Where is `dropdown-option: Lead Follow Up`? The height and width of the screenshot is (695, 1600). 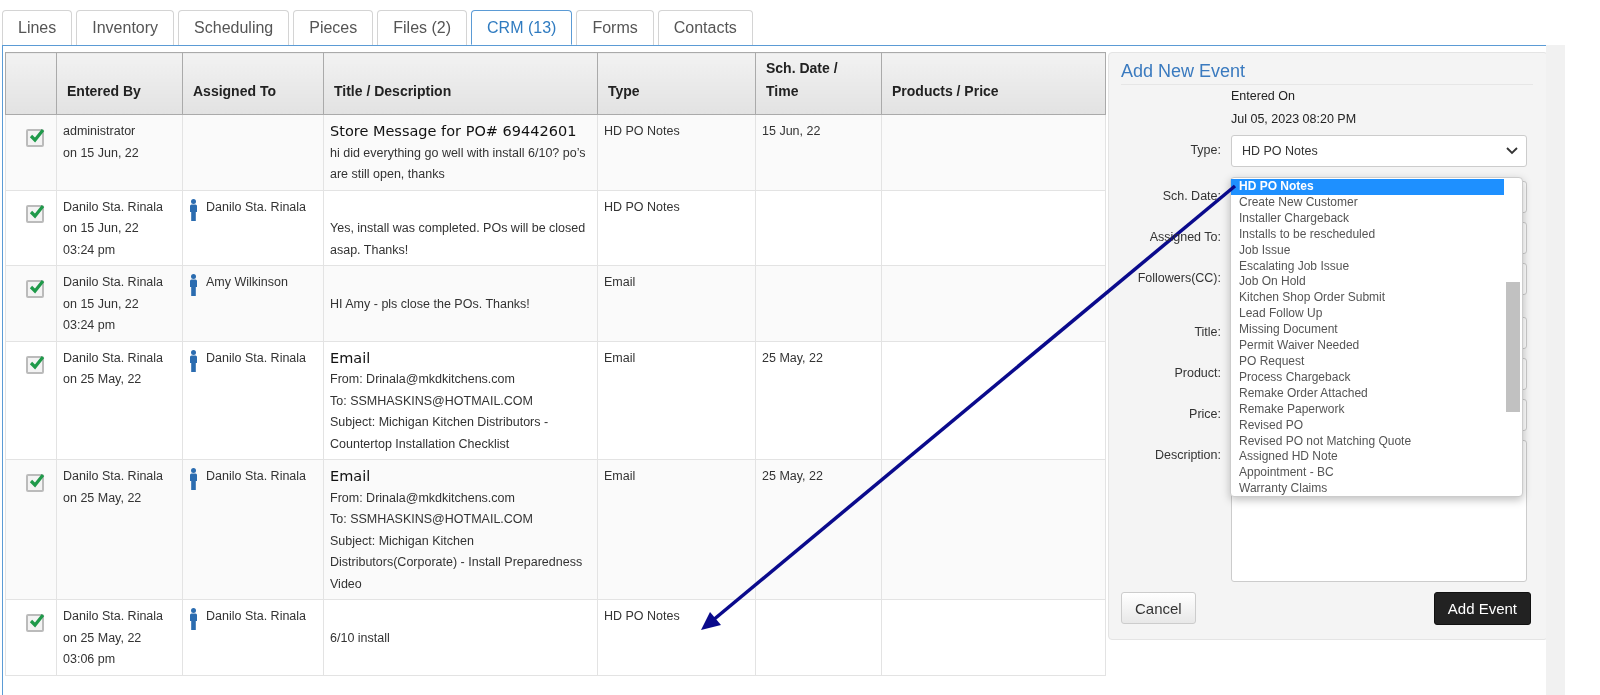 dropdown-option: Lead Follow Up is located at coordinates (1367, 314).